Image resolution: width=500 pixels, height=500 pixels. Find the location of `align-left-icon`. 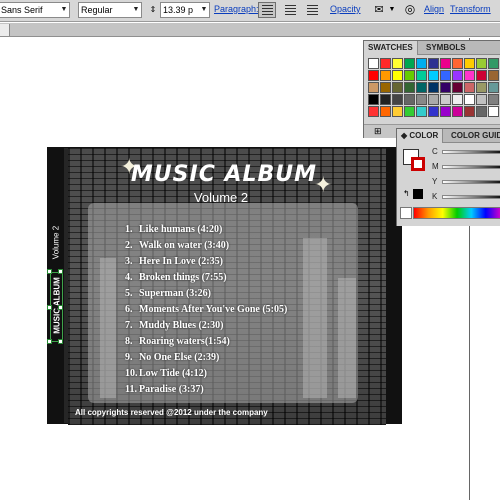

align-left-icon is located at coordinates (267, 10).